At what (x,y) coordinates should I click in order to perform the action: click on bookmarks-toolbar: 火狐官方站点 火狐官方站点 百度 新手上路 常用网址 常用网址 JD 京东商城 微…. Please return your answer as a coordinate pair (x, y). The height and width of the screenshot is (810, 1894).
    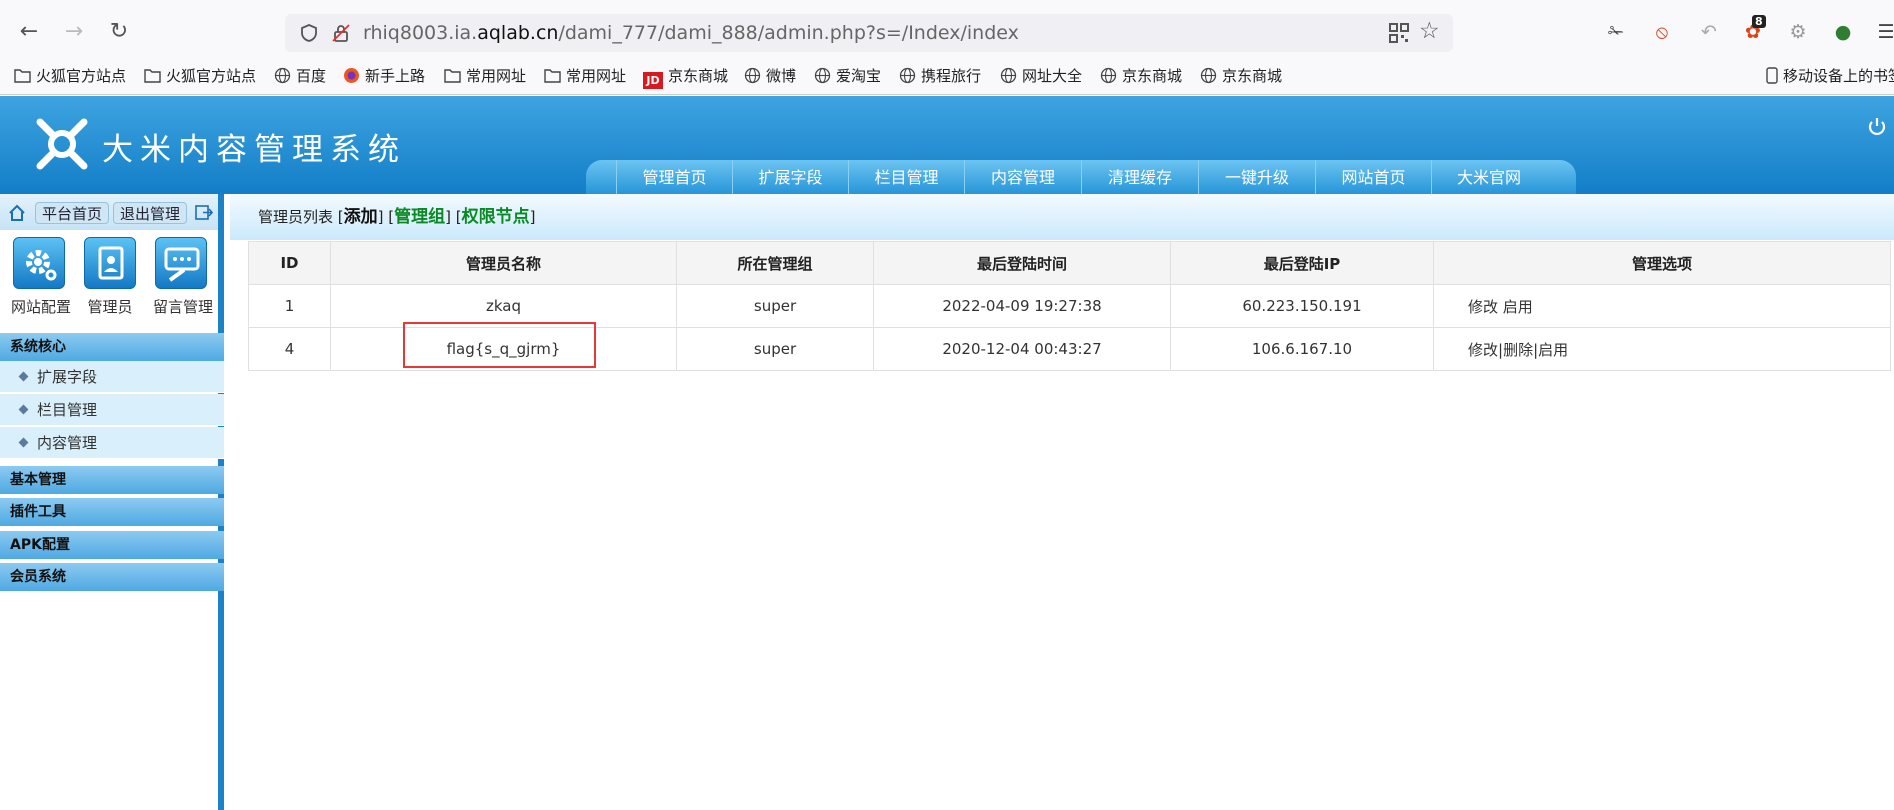
    Looking at the image, I should click on (947, 76).